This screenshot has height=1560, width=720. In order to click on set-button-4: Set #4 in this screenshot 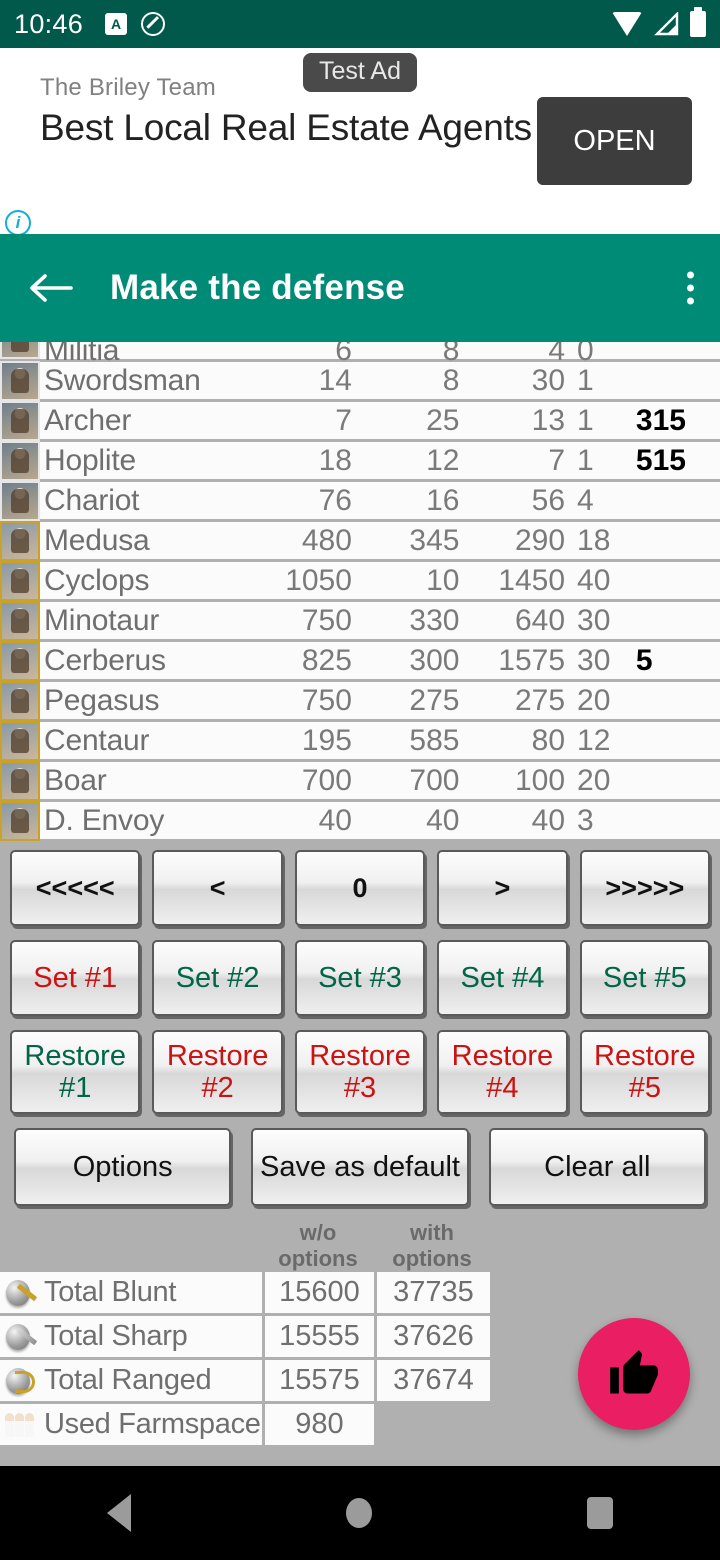, I will do `click(502, 978)`.